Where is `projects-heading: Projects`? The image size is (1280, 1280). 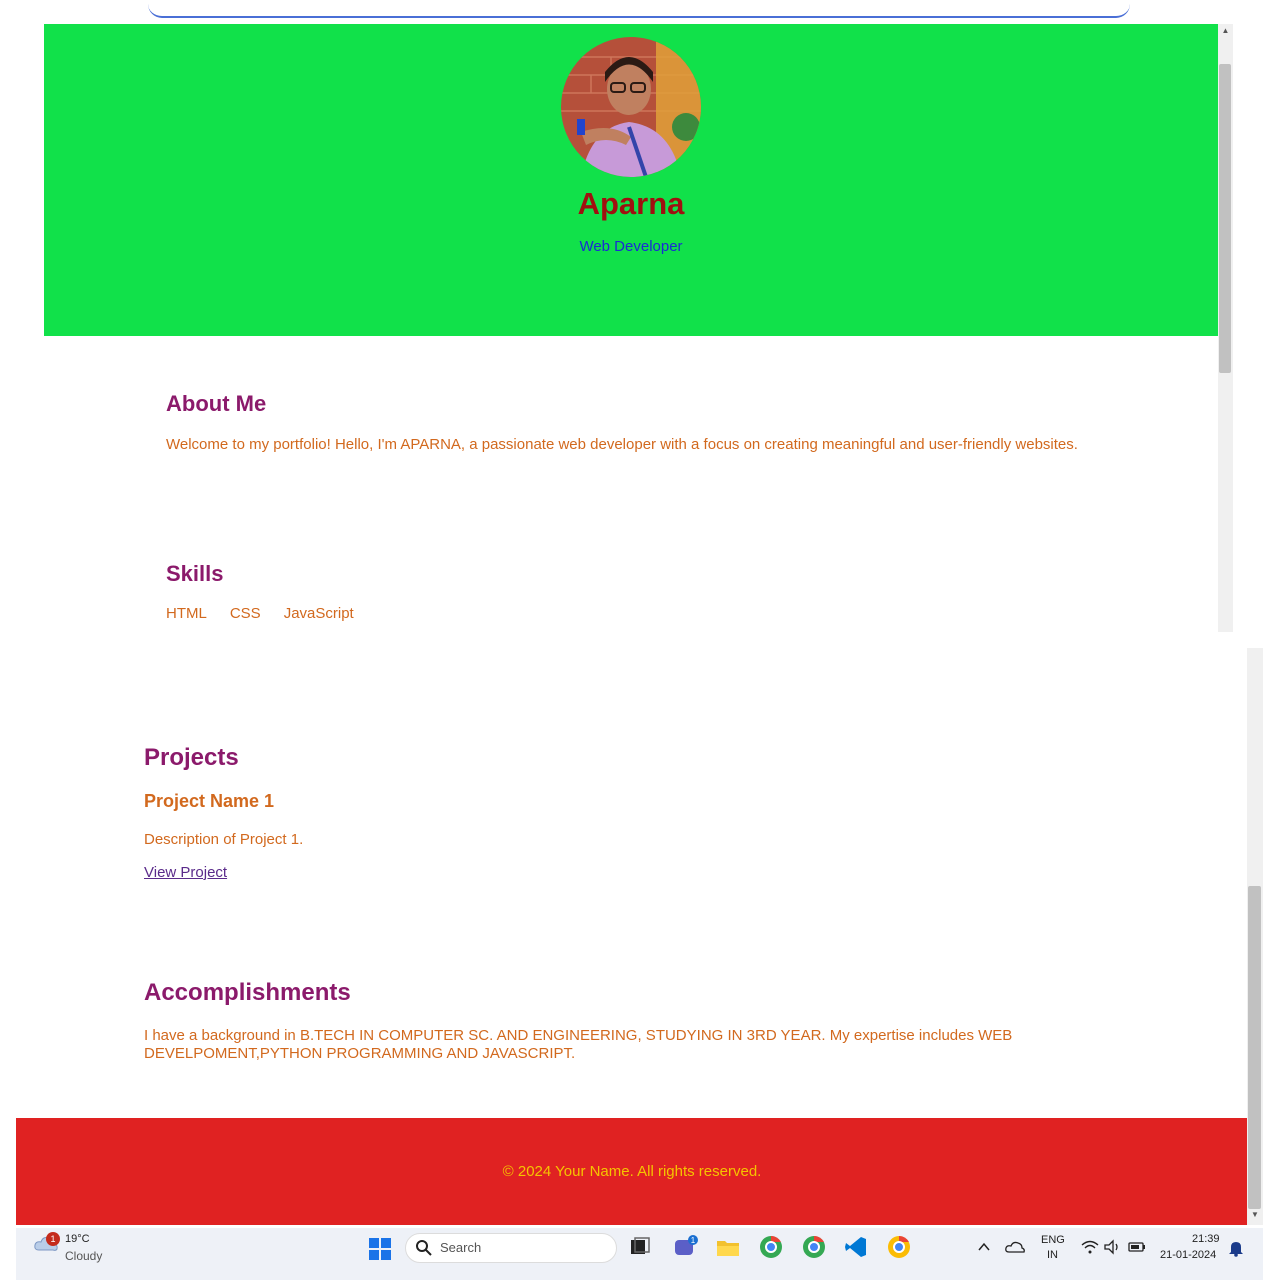
projects-heading: Projects is located at coordinates (191, 757).